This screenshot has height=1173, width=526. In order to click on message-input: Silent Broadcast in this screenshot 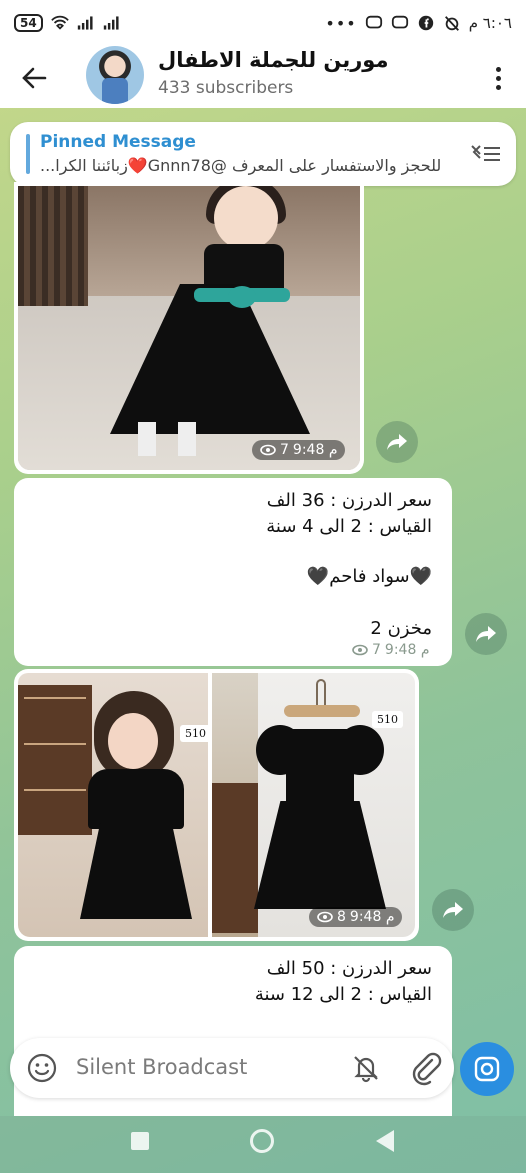, I will do `click(161, 1067)`.